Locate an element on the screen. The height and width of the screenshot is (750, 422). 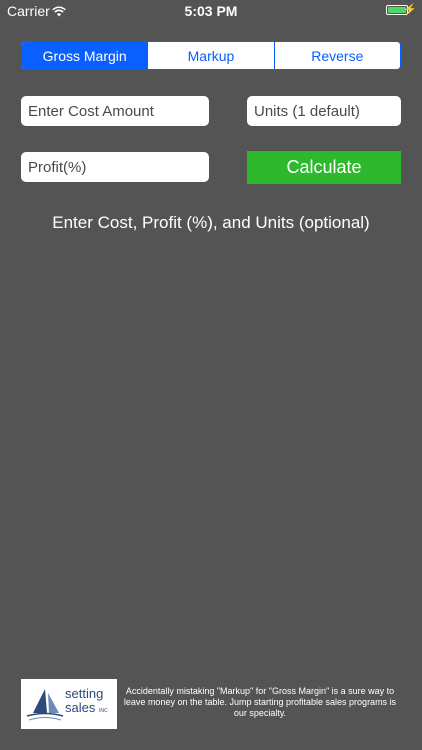
charging-bolt-icon: ⚡ is located at coordinates (410, 10).